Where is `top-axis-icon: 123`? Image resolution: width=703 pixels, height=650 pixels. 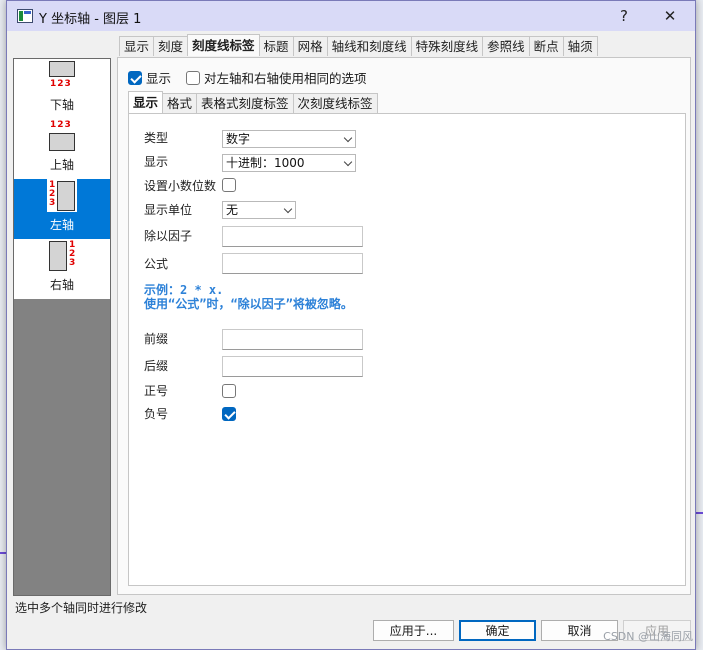 top-axis-icon: 123 is located at coordinates (62, 135).